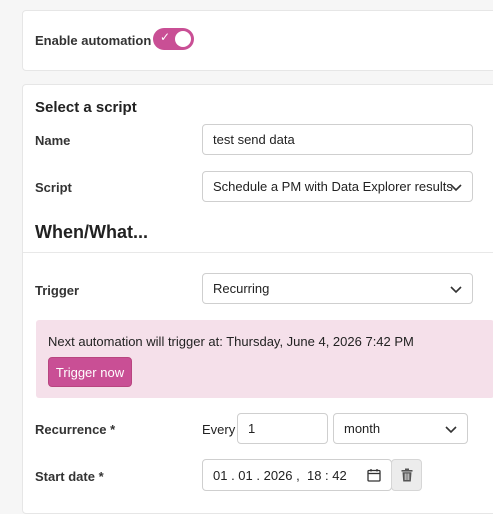 The image size is (493, 514). Describe the element at coordinates (90, 372) in the screenshot. I see `trigger-now-button: Trigger now` at that location.